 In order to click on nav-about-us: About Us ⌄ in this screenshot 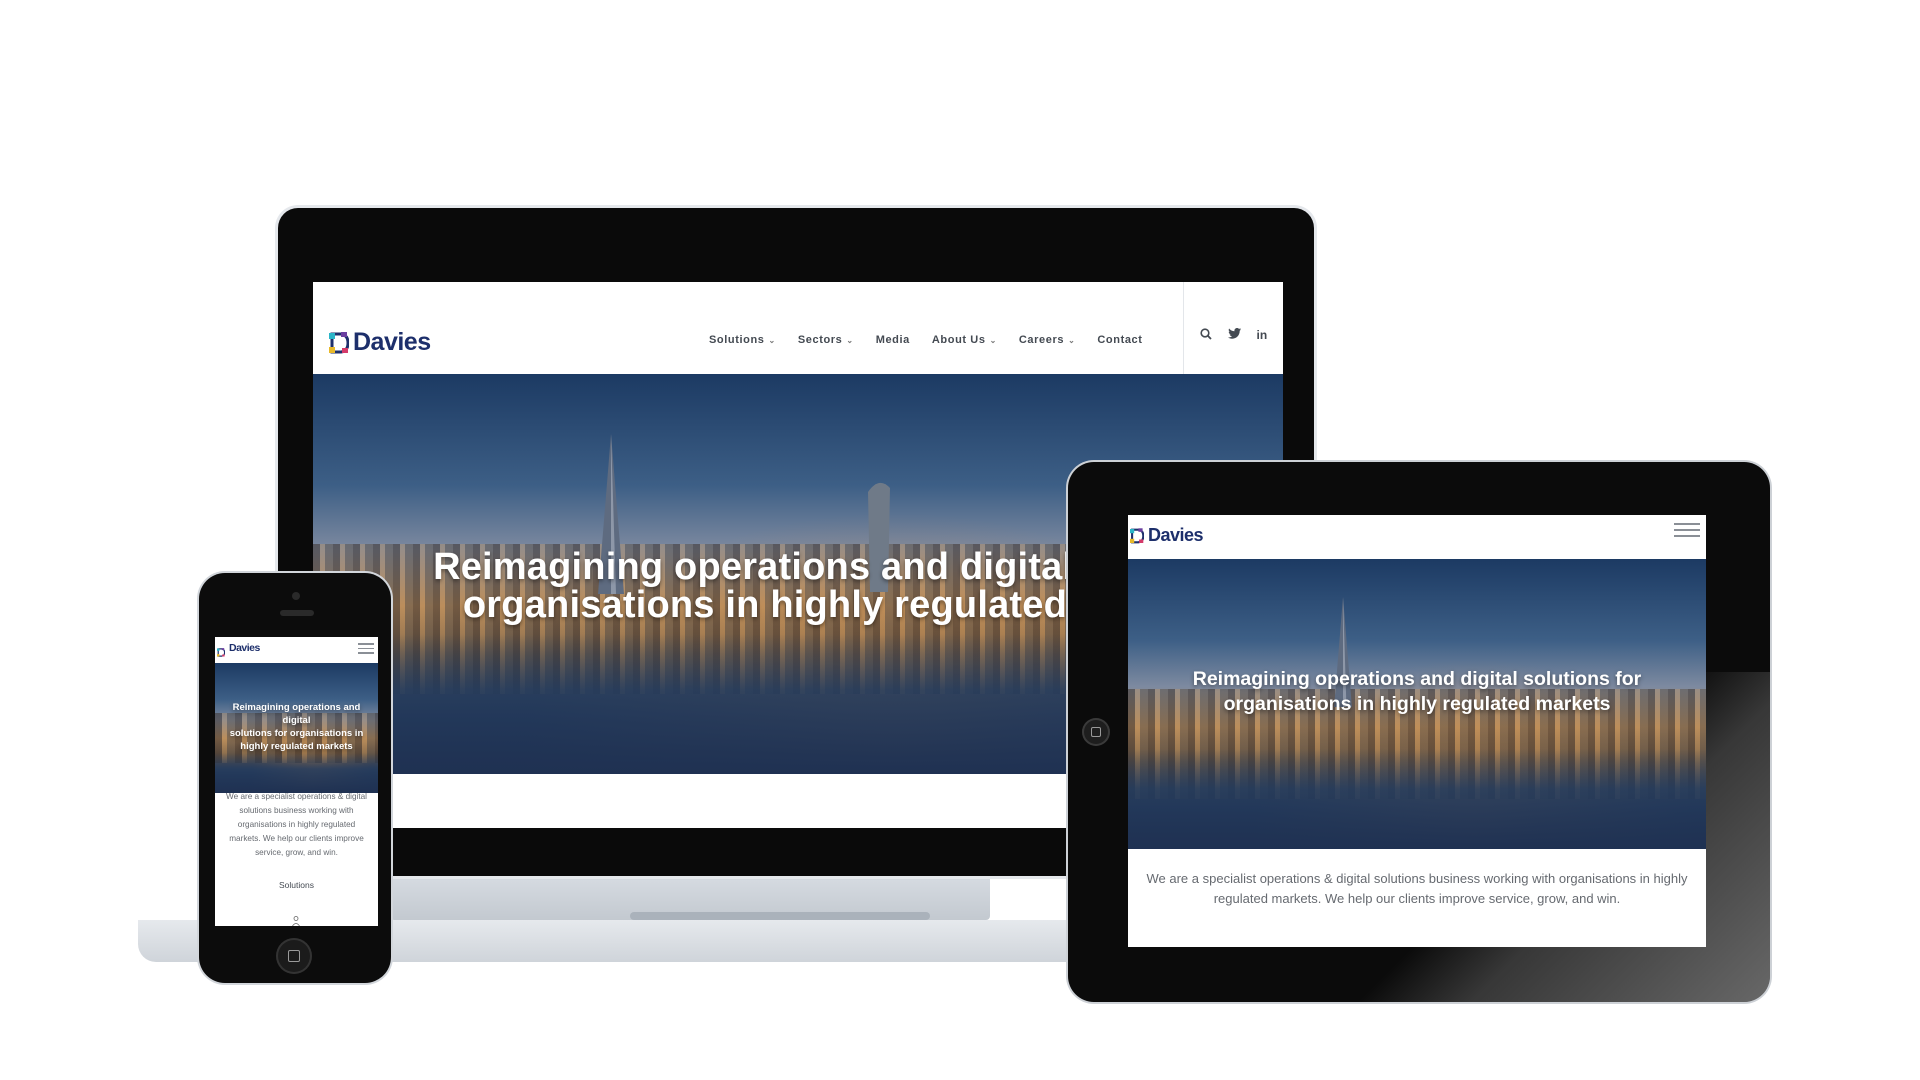, I will do `click(964, 340)`.